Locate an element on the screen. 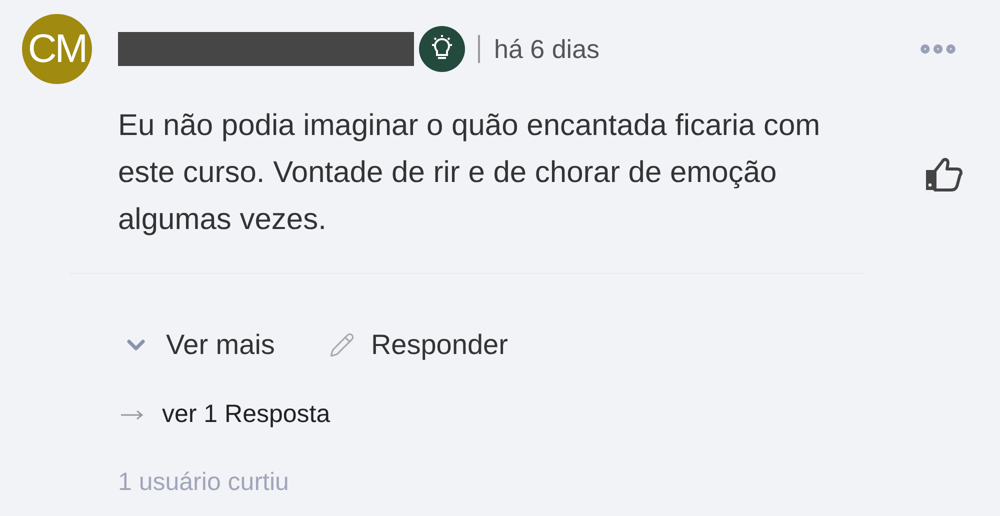 This screenshot has height=516, width=1000. lightbulb-icon is located at coordinates (442, 49).